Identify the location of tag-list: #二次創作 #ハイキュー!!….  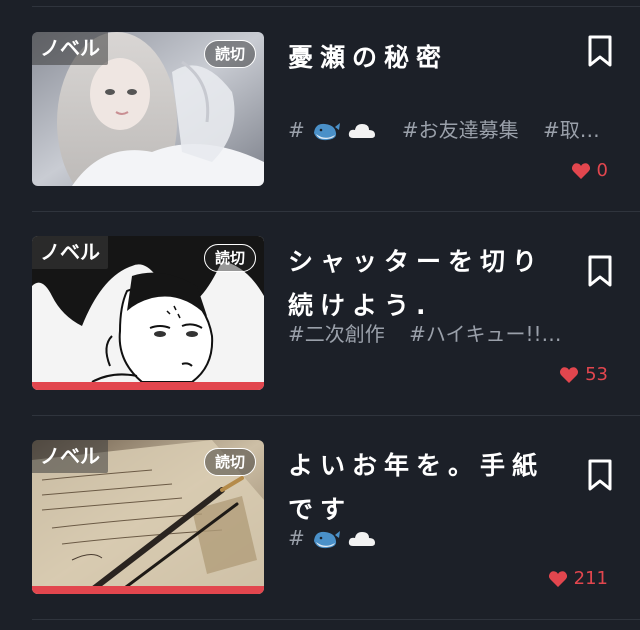
(448, 333).